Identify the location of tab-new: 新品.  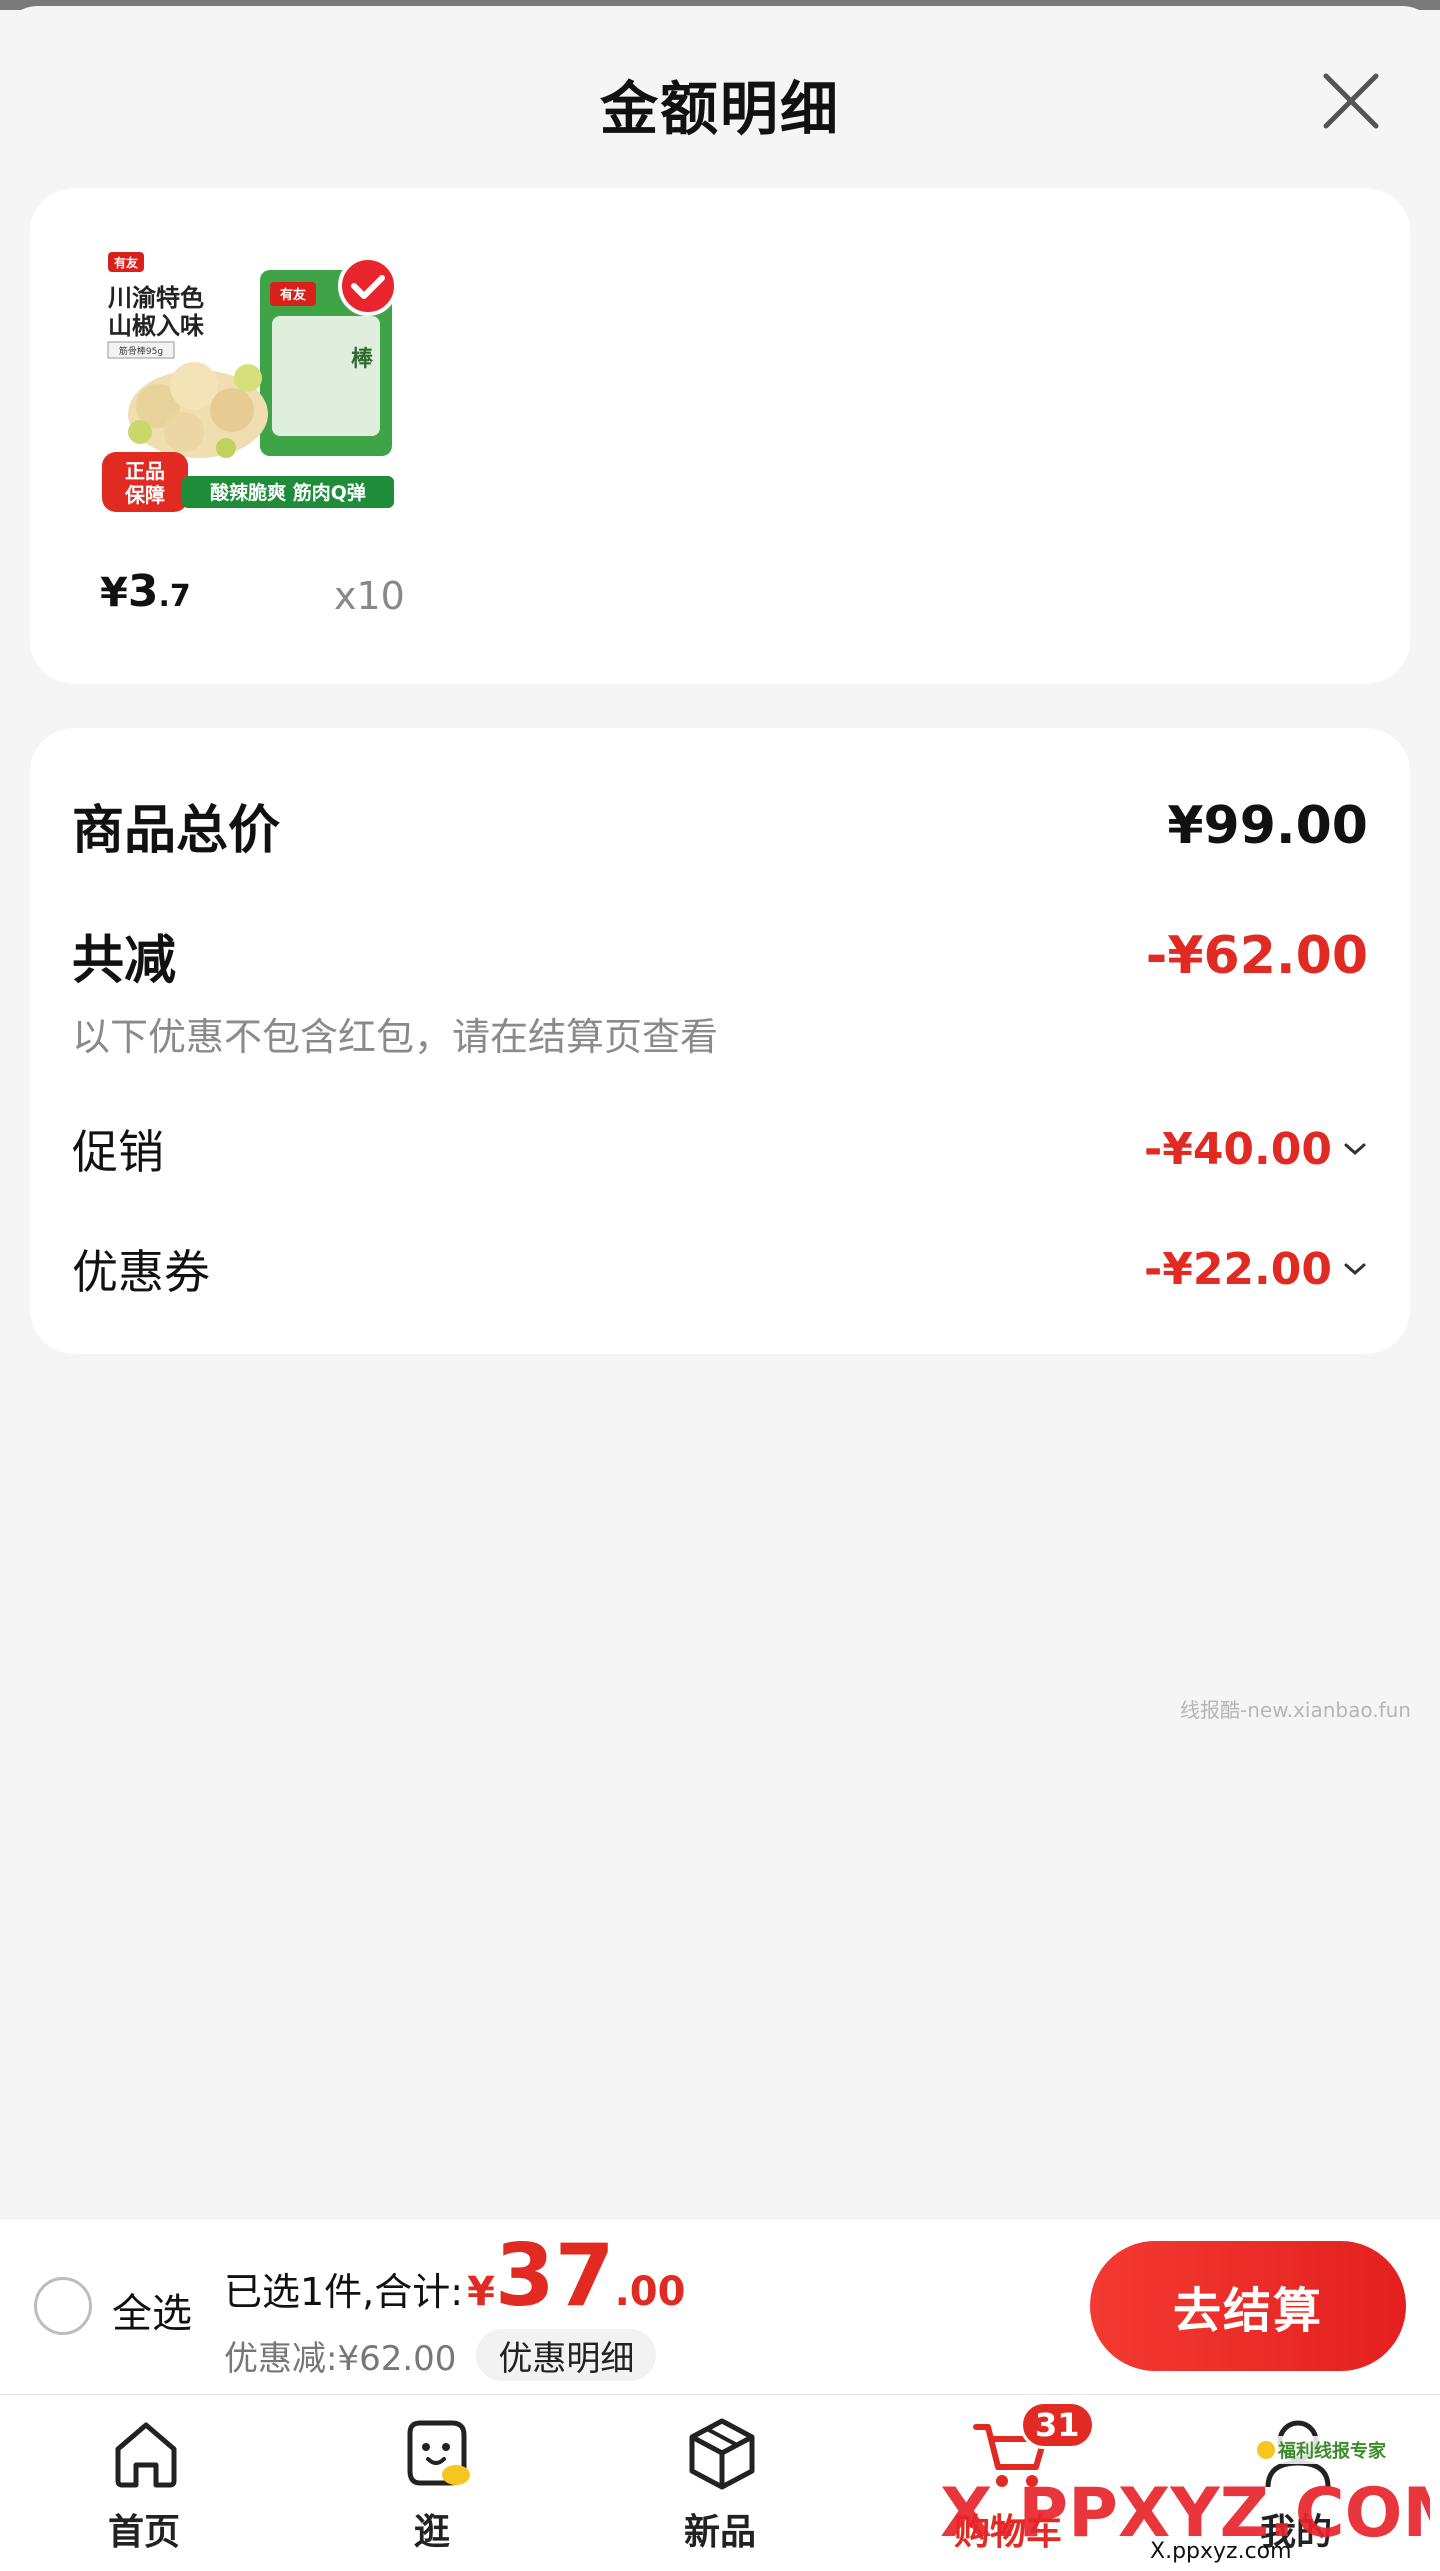
(720, 2483).